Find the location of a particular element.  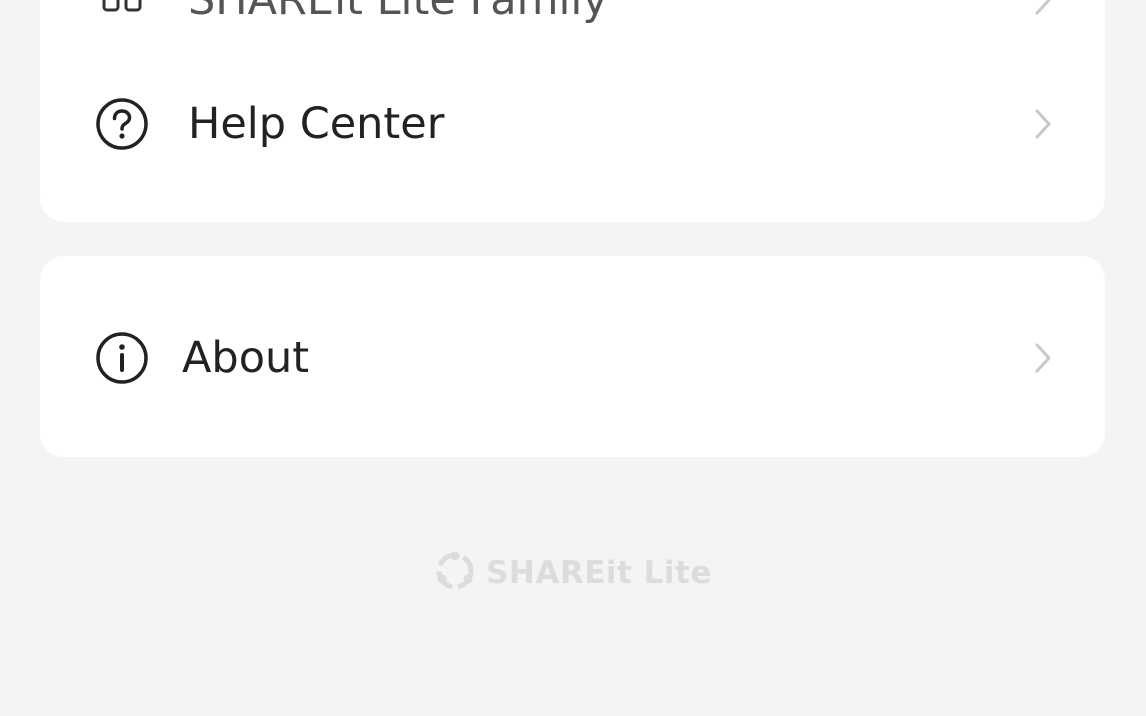

menu-item-about-label: About is located at coordinates (246, 357).